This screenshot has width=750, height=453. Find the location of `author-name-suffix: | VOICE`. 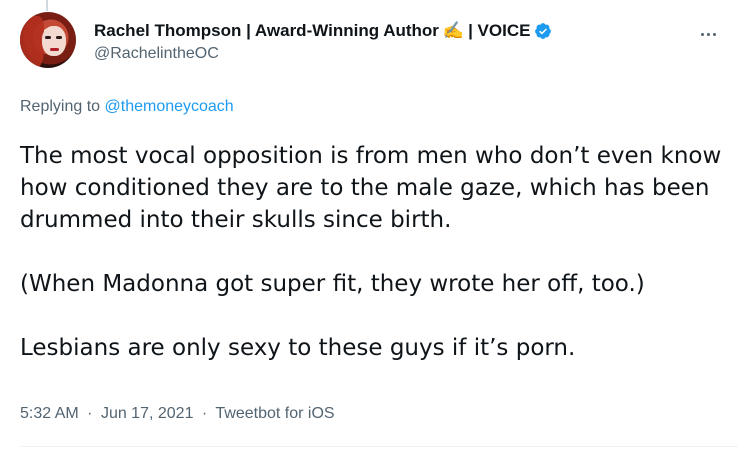

author-name-suffix: | VOICE is located at coordinates (499, 30).